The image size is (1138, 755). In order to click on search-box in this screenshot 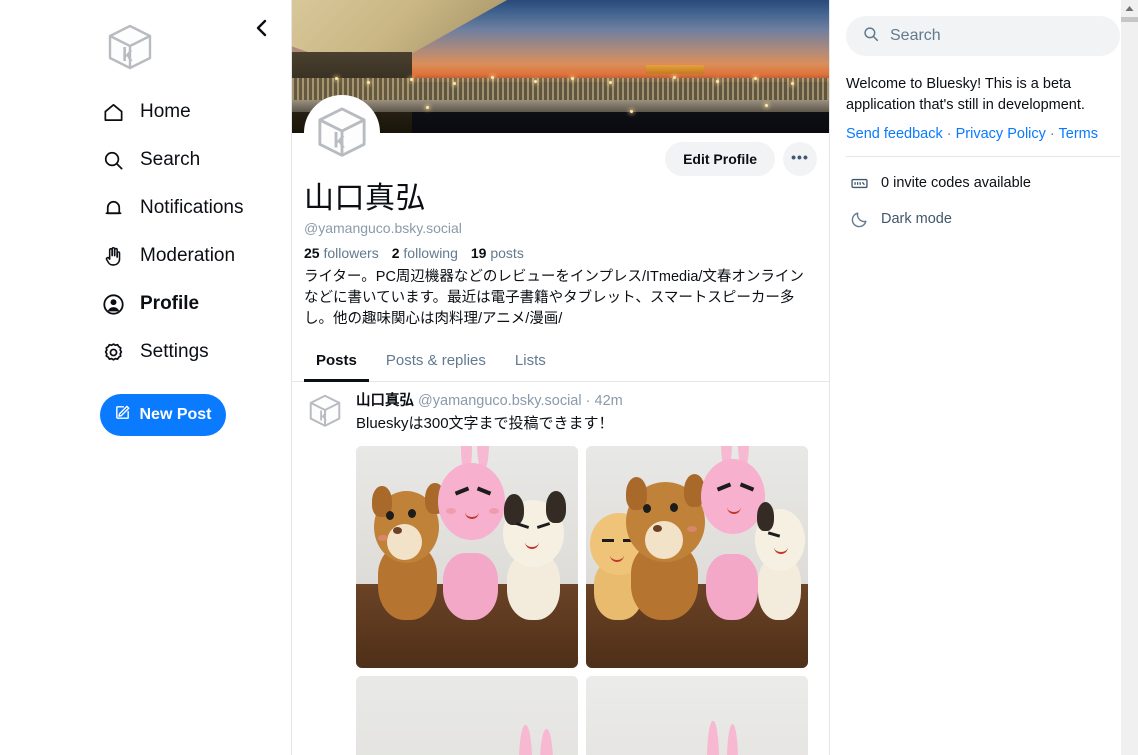, I will do `click(983, 36)`.